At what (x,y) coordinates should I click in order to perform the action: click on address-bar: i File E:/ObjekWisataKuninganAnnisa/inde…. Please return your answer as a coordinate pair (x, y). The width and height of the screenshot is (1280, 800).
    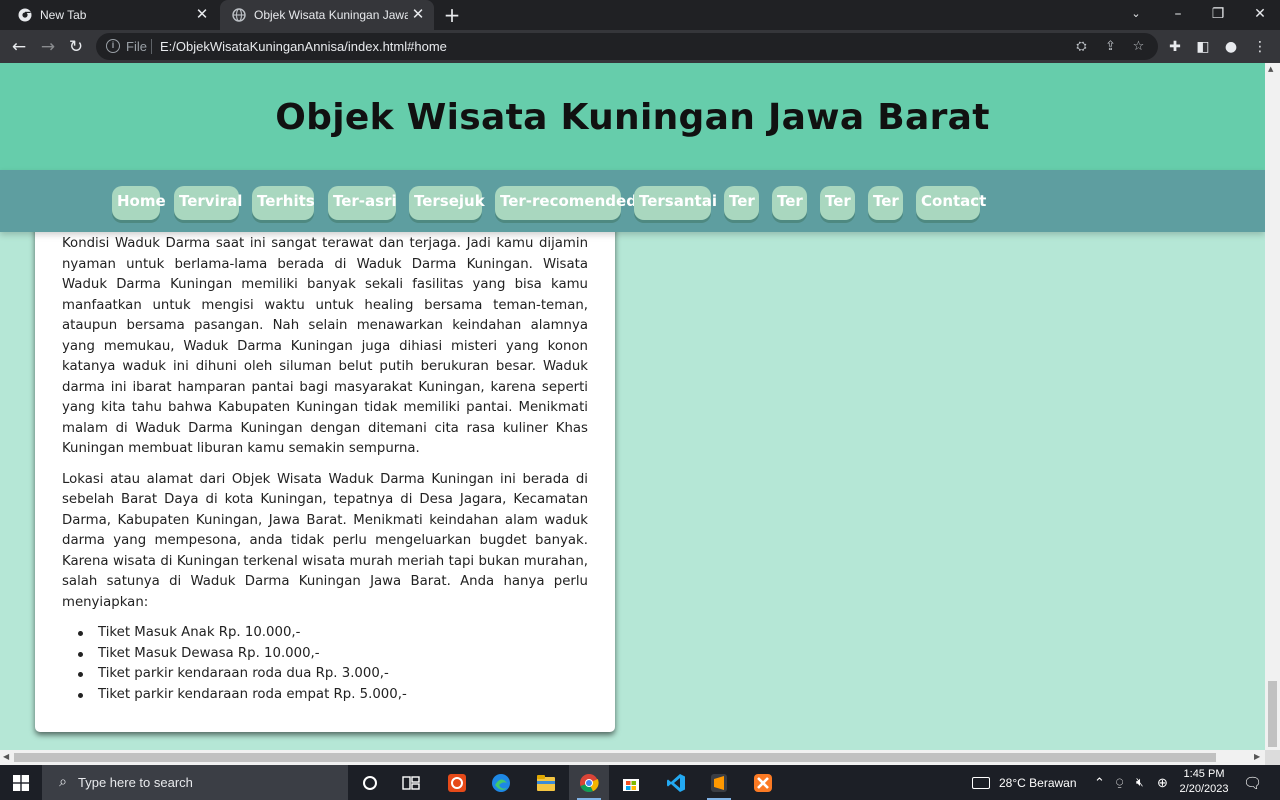
    Looking at the image, I should click on (627, 46).